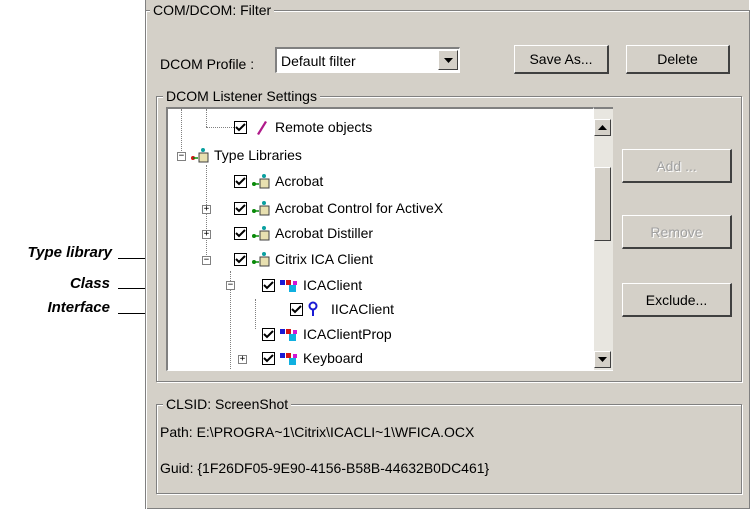 The height and width of the screenshot is (511, 751). I want to click on callout-class: Class, so click(89, 283).